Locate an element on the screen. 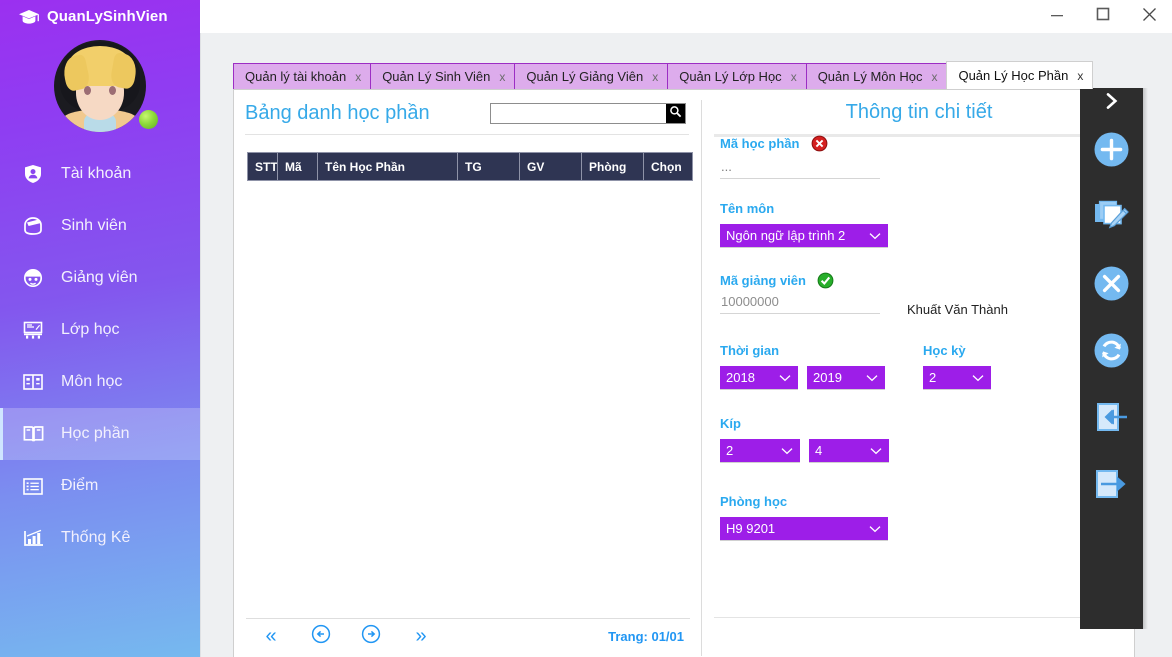  export-button is located at coordinates (1111, 486).